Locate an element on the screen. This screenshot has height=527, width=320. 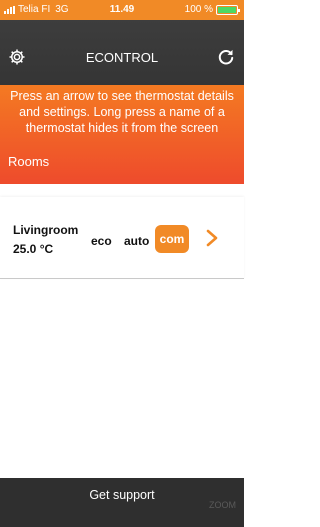
chevron-right-icon is located at coordinates (212, 238).